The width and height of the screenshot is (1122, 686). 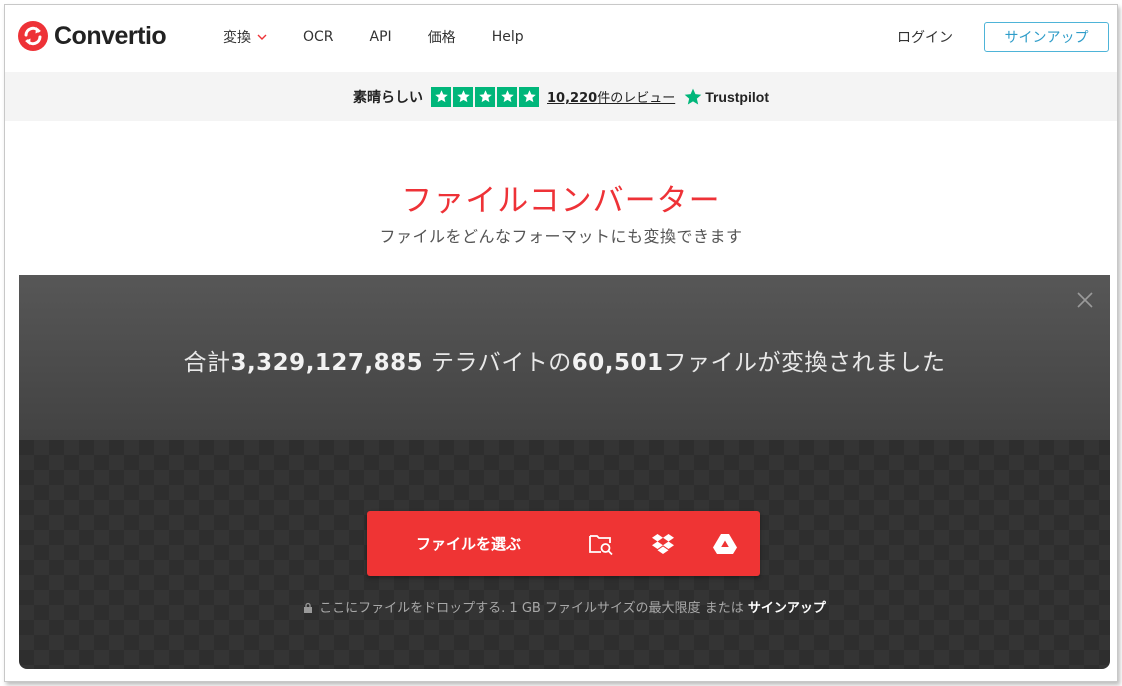 What do you see at coordinates (1046, 37) in the screenshot?
I see `signup-button: サインアップ` at bounding box center [1046, 37].